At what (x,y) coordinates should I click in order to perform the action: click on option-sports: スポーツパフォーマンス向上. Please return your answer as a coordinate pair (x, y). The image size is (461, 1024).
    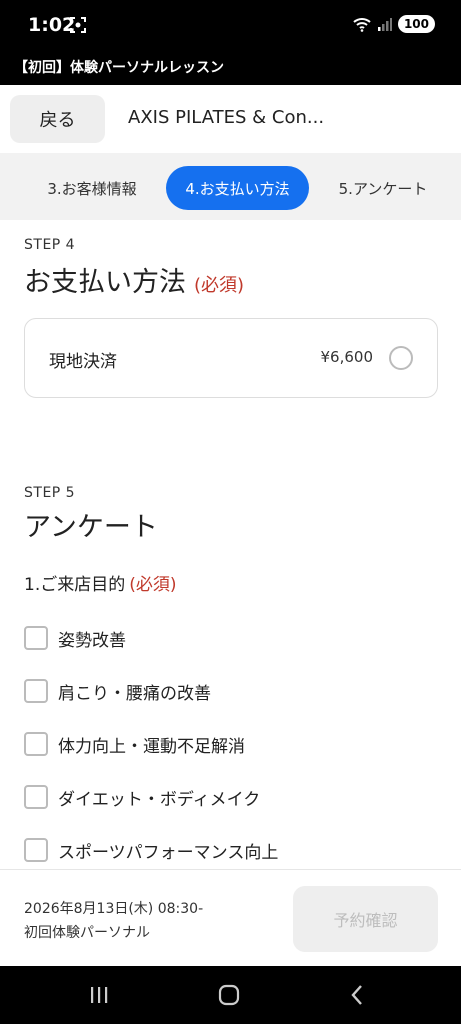
    Looking at the image, I should click on (151, 850).